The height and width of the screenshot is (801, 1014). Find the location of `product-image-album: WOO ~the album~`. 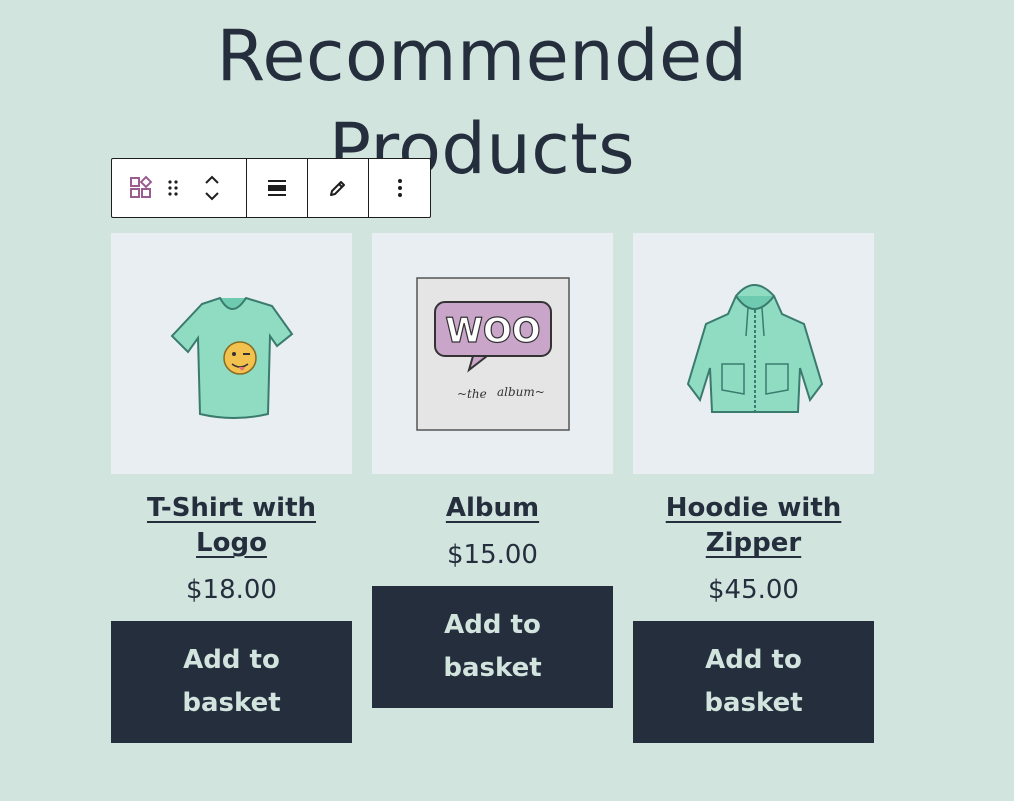

product-image-album: WOO ~the album~ is located at coordinates (492, 353).